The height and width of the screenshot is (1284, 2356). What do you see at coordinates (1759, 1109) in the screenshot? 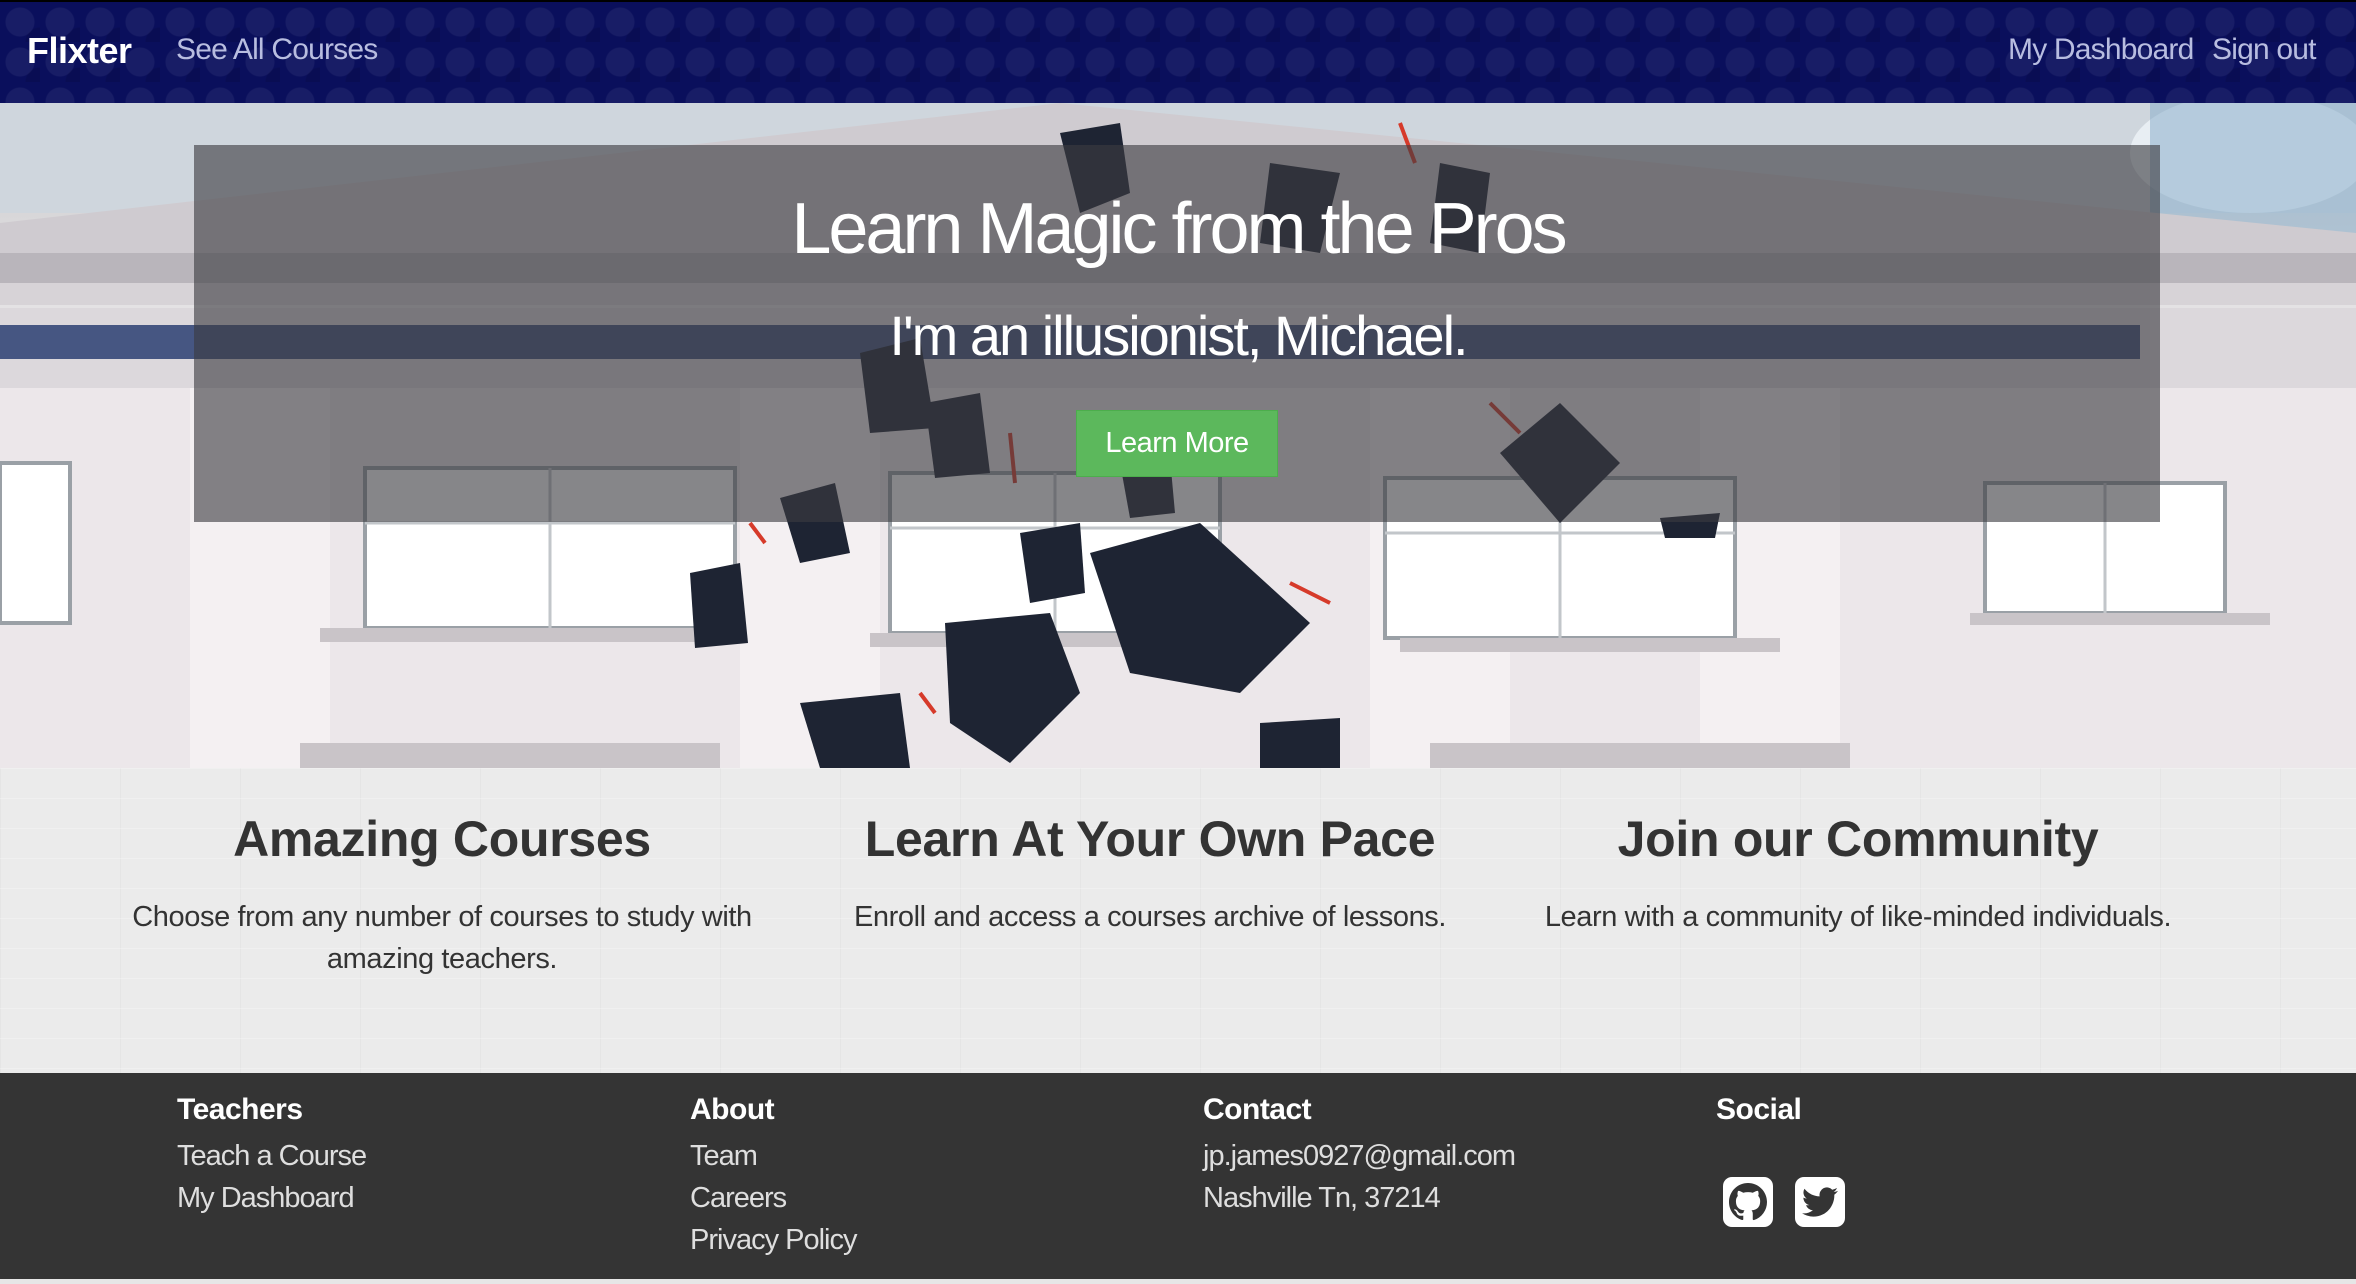
I see `footer-heading-social: Social` at bounding box center [1759, 1109].